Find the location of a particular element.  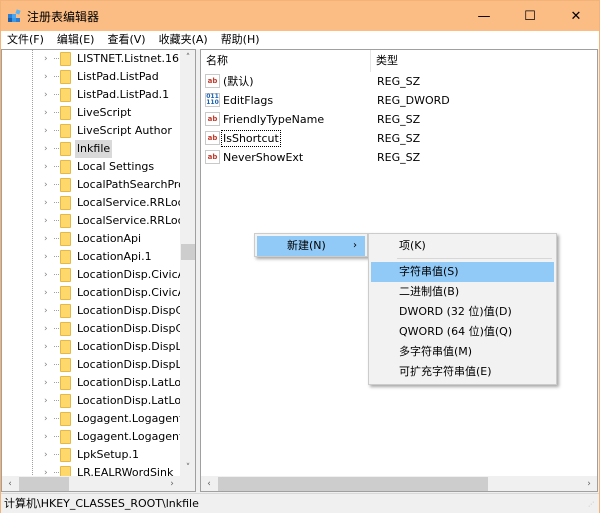

submenu-item: 项(K) is located at coordinates (462, 246).